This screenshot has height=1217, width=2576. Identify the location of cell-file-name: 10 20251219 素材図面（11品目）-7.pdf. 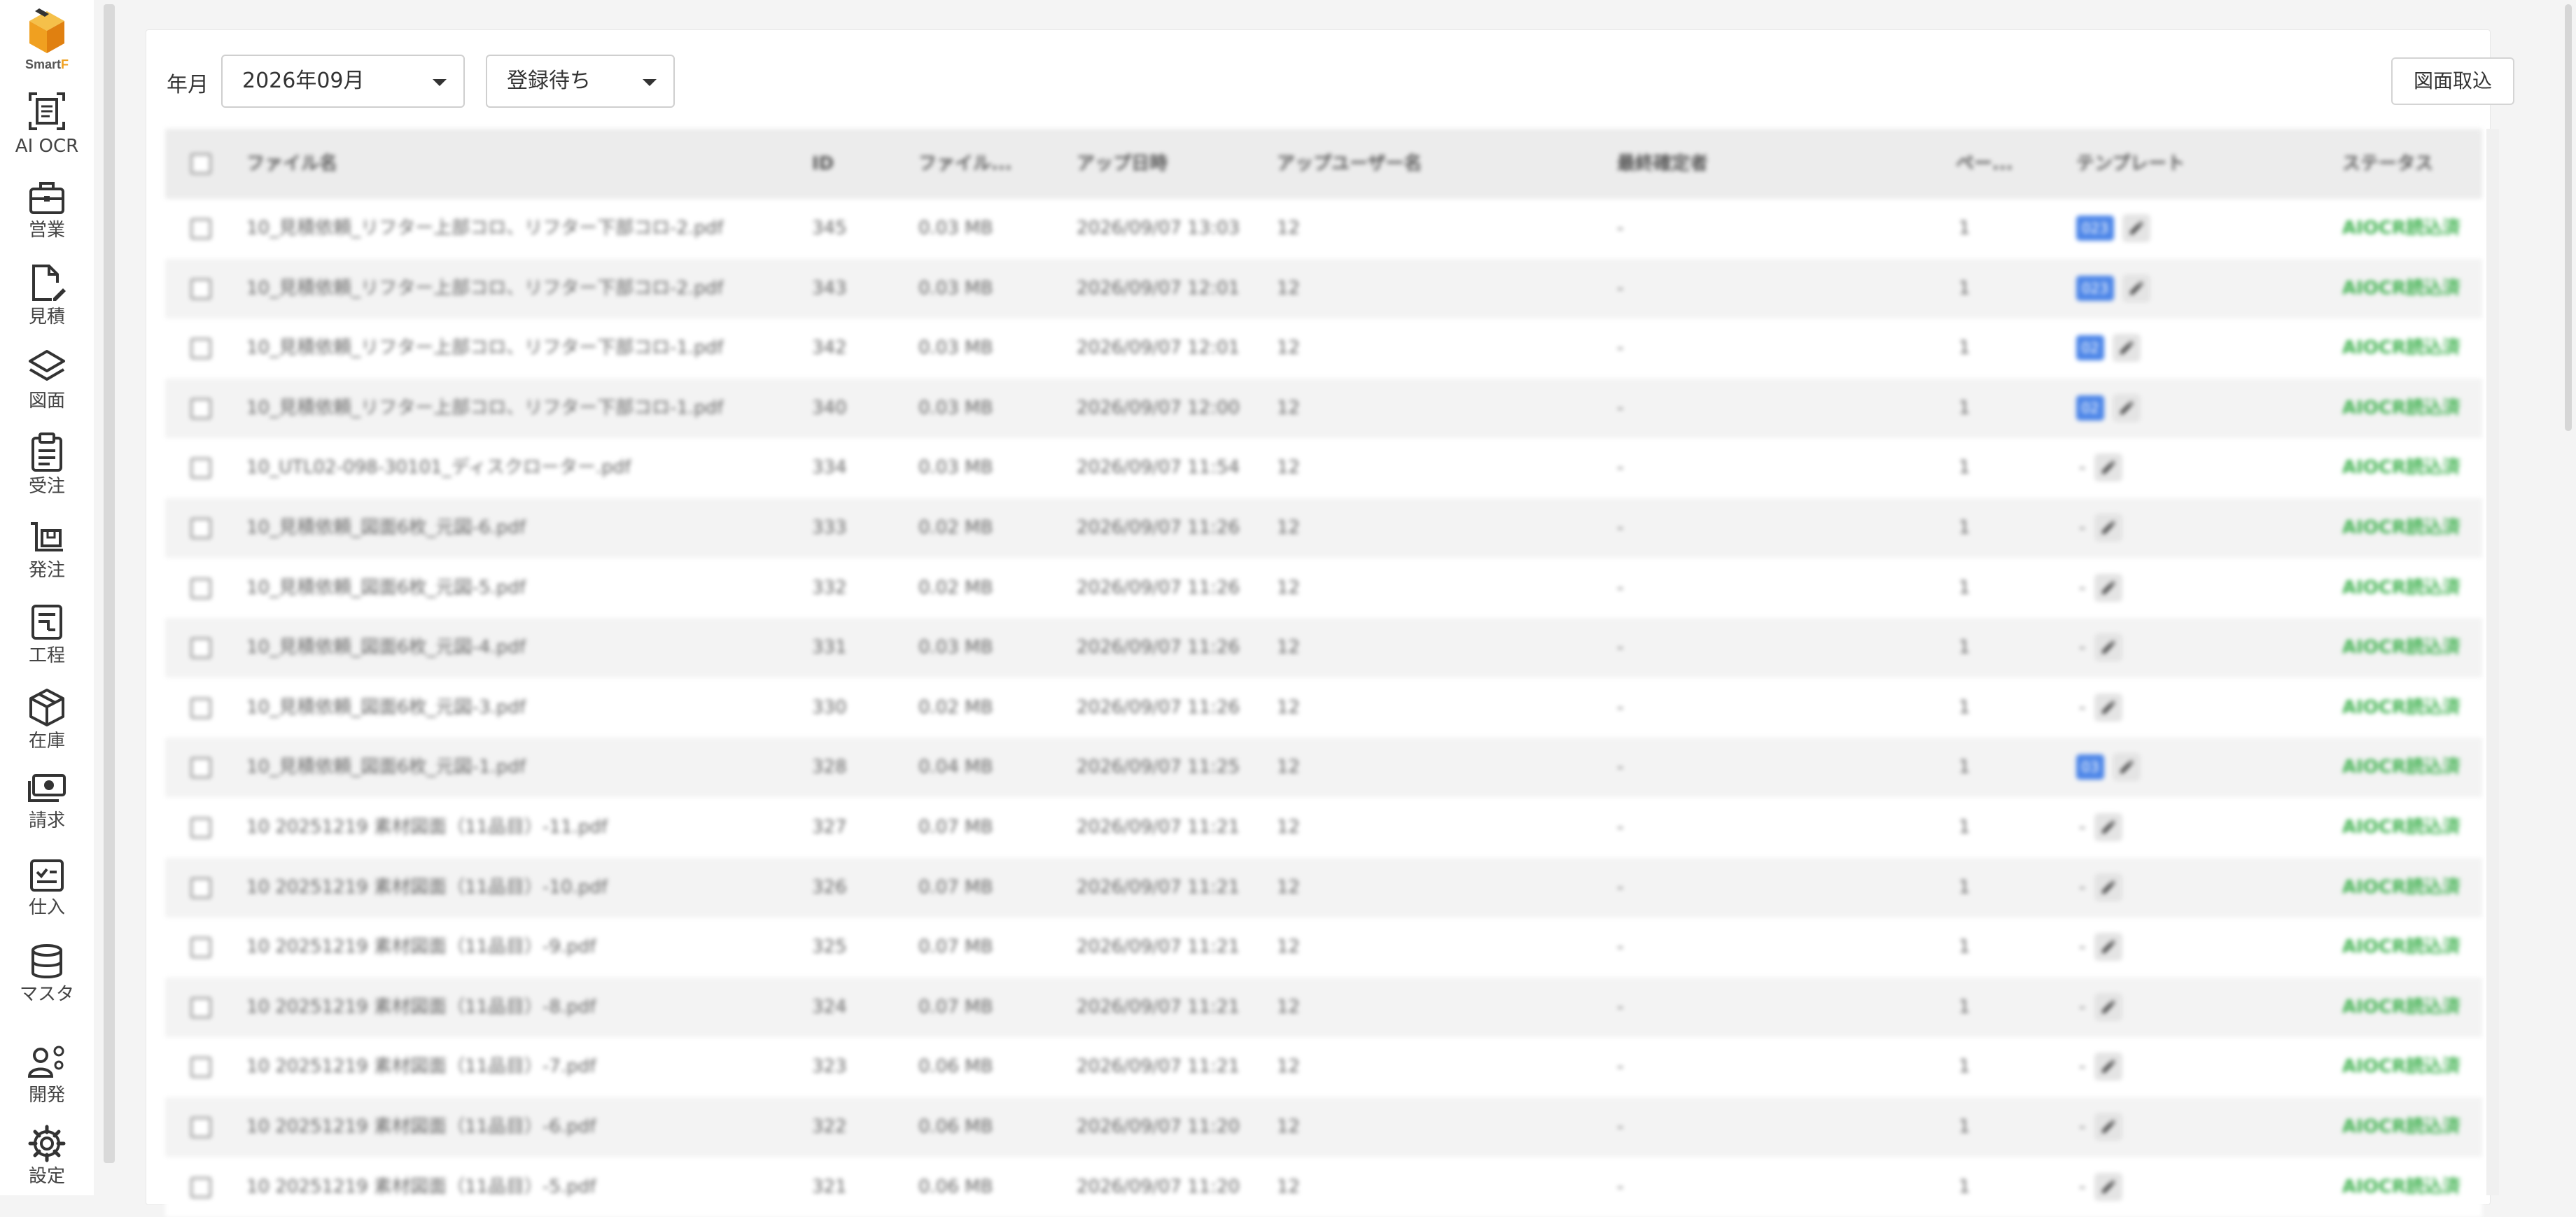
(421, 1067).